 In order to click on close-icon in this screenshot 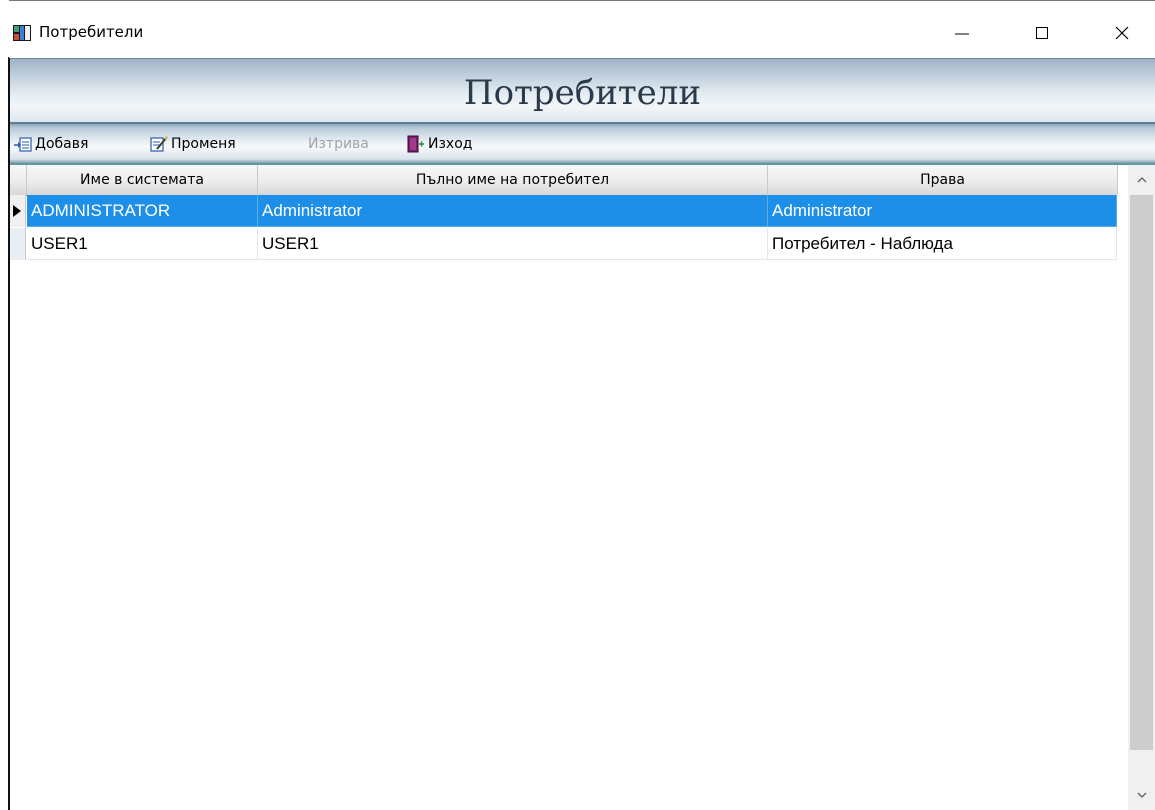, I will do `click(1122, 33)`.